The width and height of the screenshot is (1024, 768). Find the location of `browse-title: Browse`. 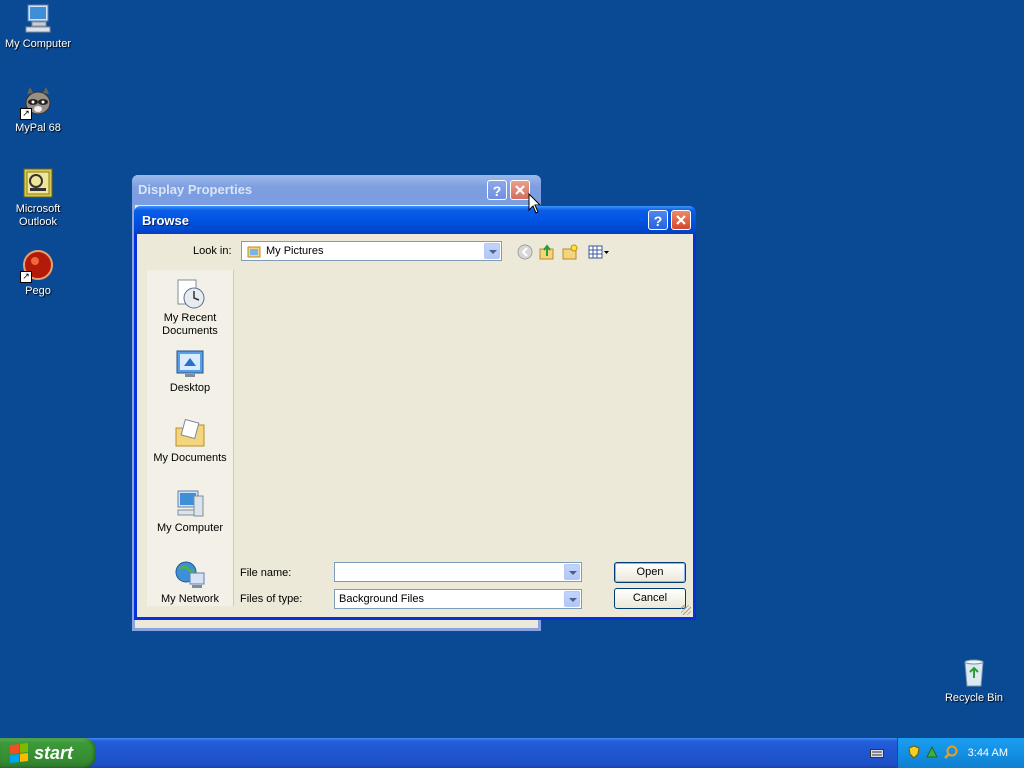

browse-title: Browse is located at coordinates (165, 220).